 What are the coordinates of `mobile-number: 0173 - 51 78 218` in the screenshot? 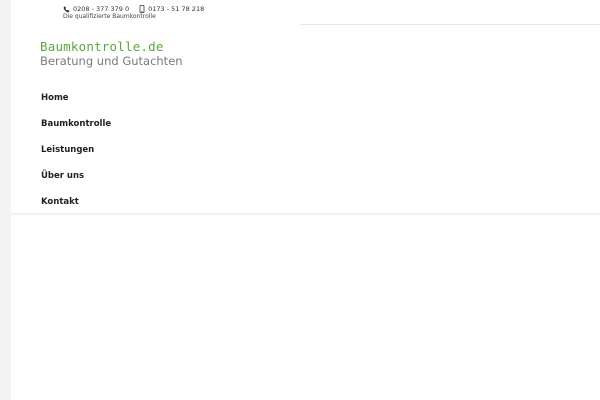 It's located at (176, 9).